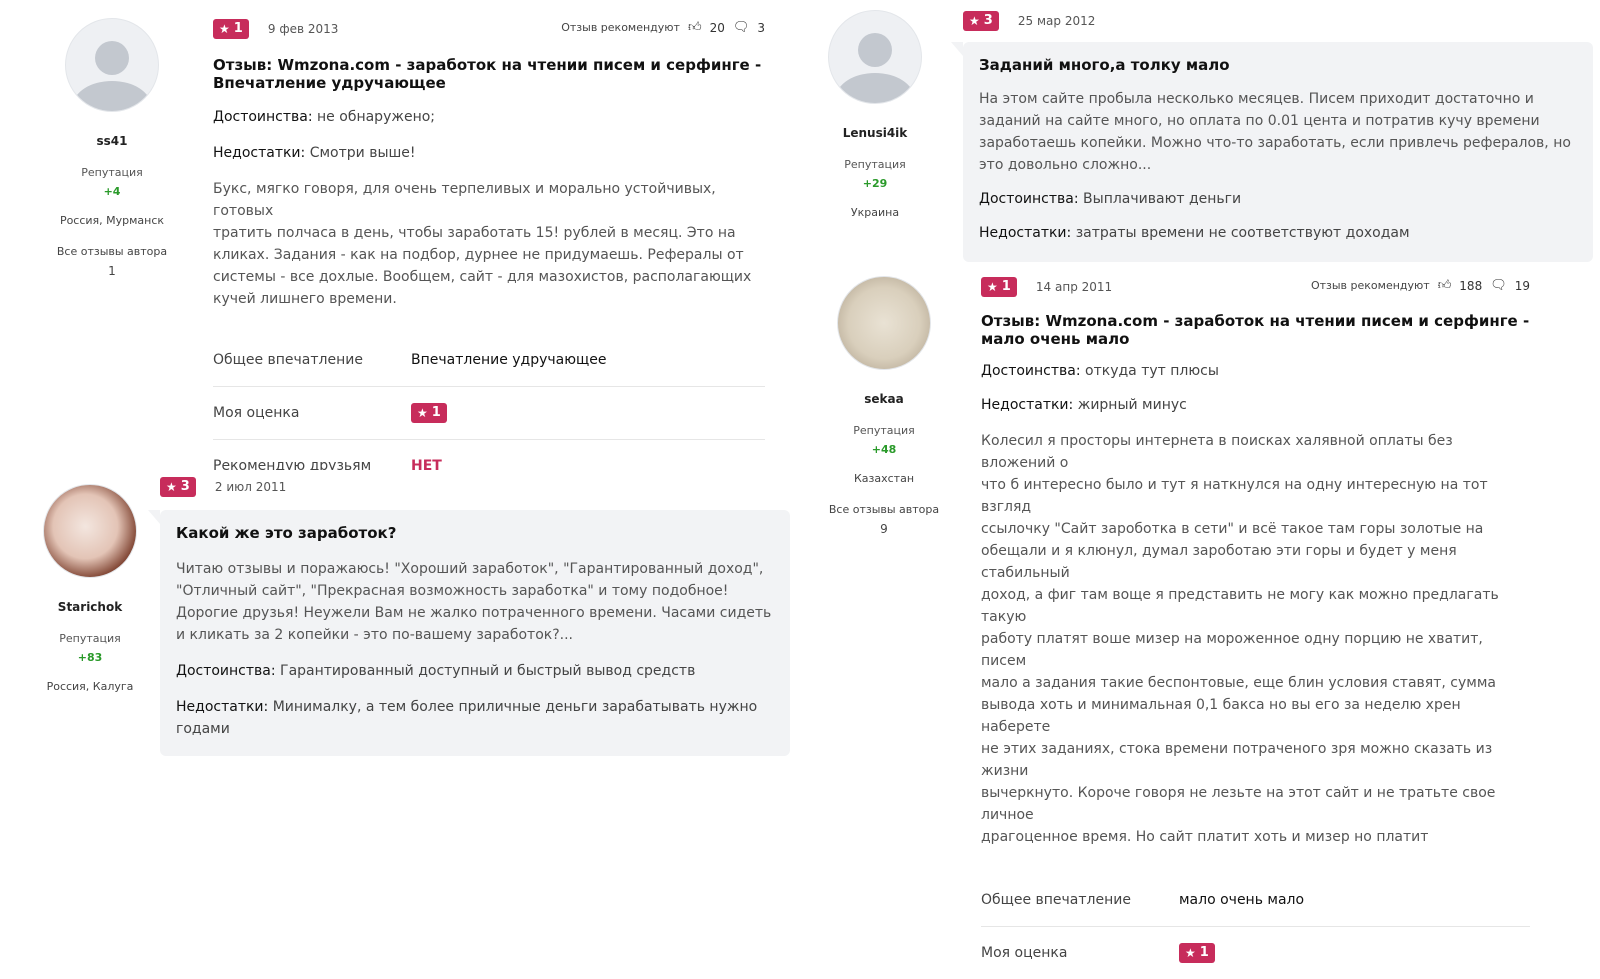 This screenshot has height=979, width=1600. Describe the element at coordinates (884, 478) in the screenshot. I see `author-location: Казахстан` at that location.